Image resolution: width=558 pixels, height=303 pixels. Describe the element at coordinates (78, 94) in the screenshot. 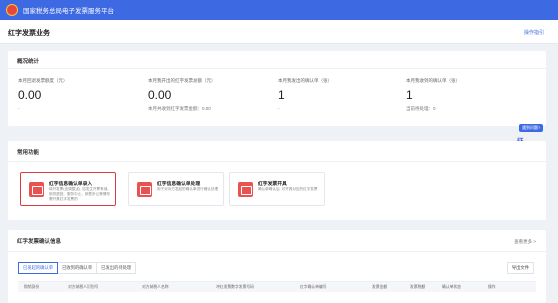

I see `stat-refund-quota: 本月回退发票额度（元） 0.00 -` at that location.